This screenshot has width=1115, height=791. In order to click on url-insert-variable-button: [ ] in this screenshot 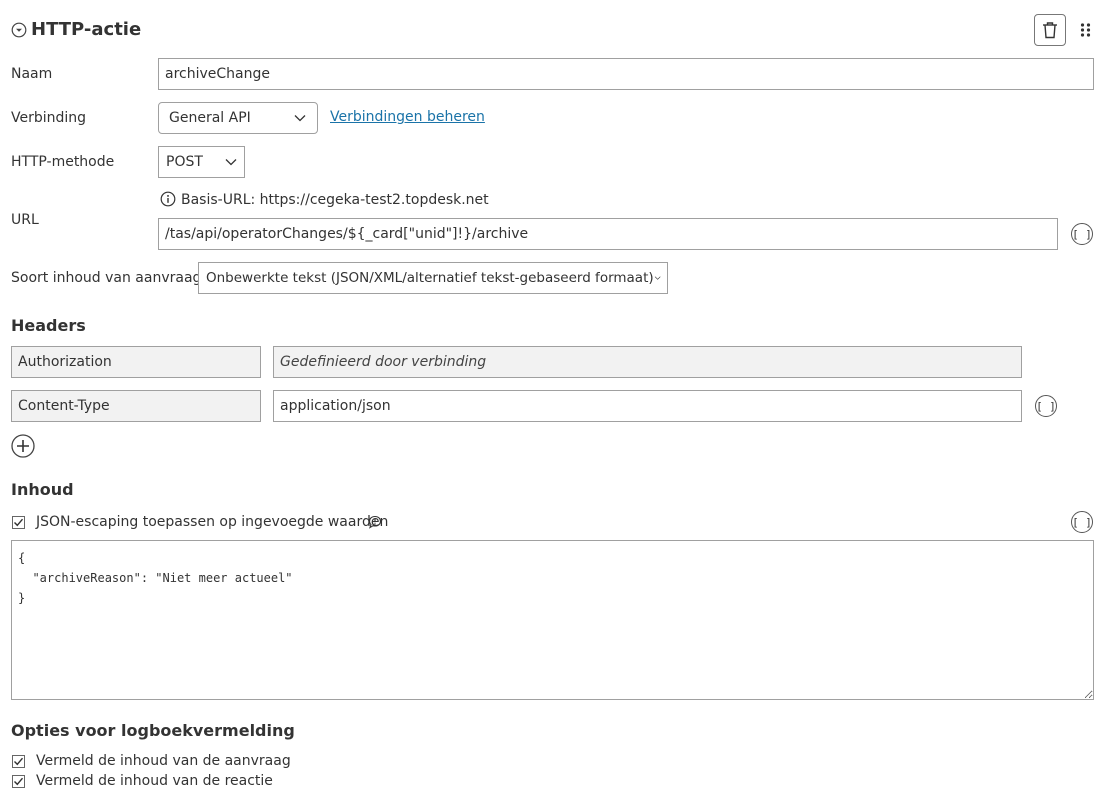, I will do `click(1082, 234)`.